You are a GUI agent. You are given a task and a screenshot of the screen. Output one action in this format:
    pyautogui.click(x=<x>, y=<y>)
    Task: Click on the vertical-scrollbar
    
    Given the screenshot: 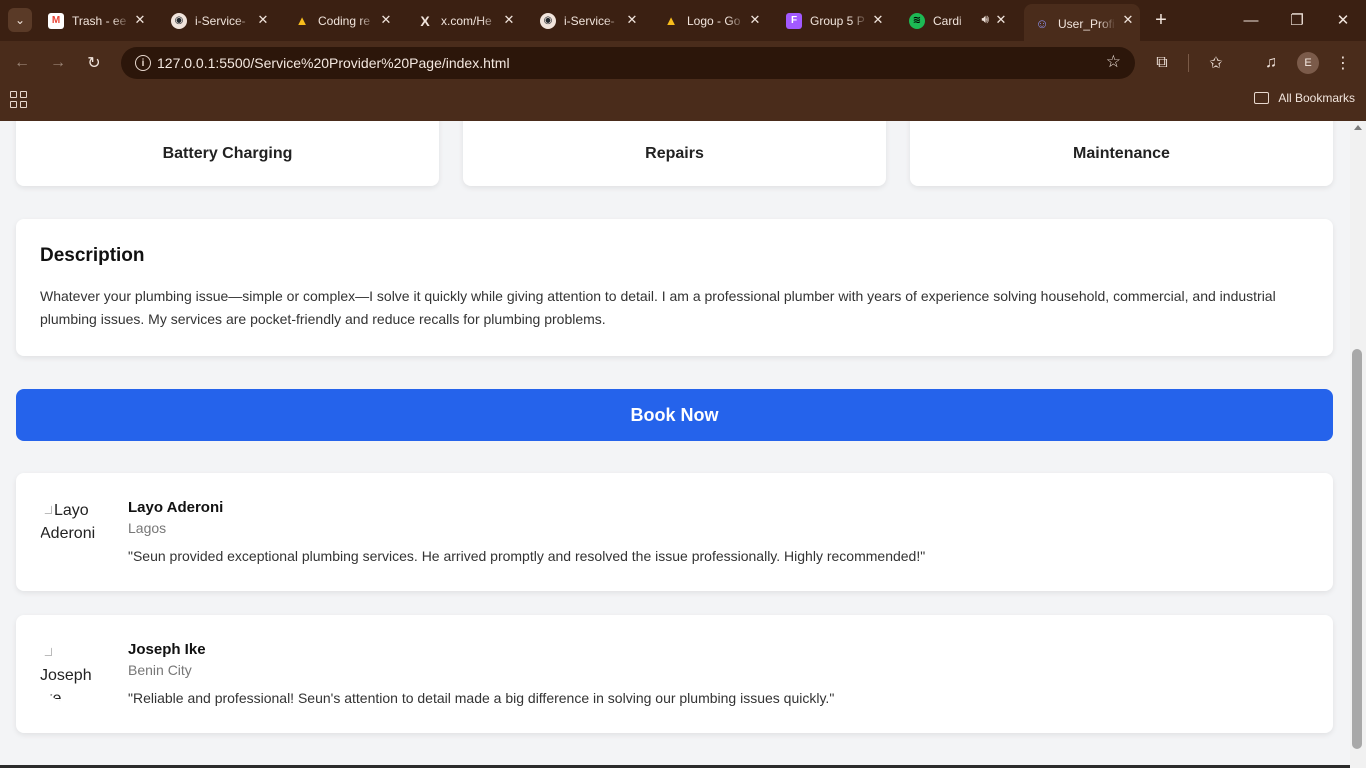 What is the action you would take?
    pyautogui.click(x=1358, y=444)
    